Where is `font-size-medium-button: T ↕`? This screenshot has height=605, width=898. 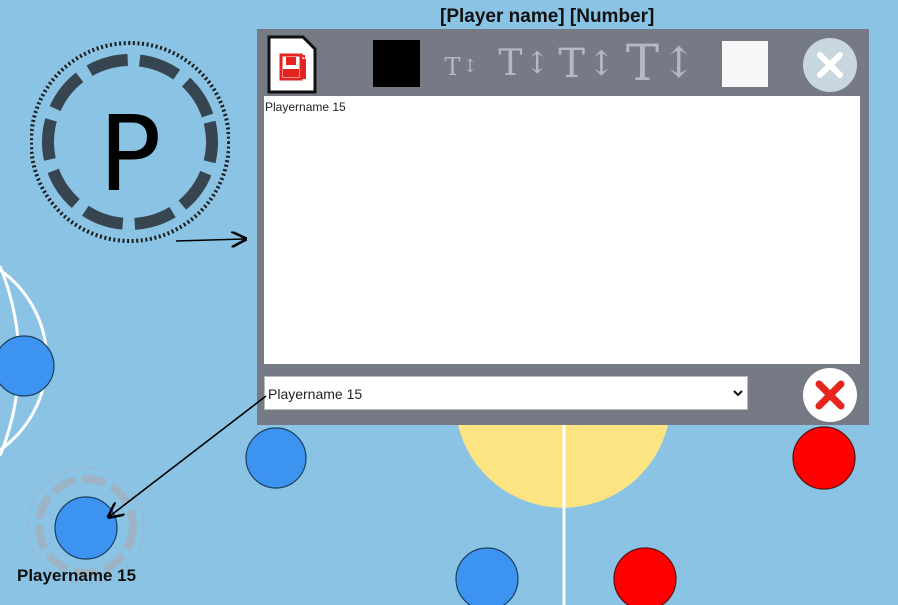
font-size-medium-button: T ↕ is located at coordinates (586, 64).